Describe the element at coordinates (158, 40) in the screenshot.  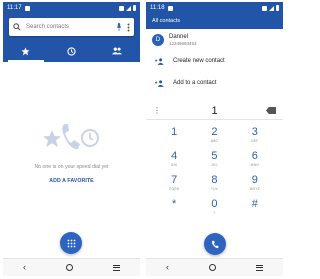
I see `avatar: D` at that location.